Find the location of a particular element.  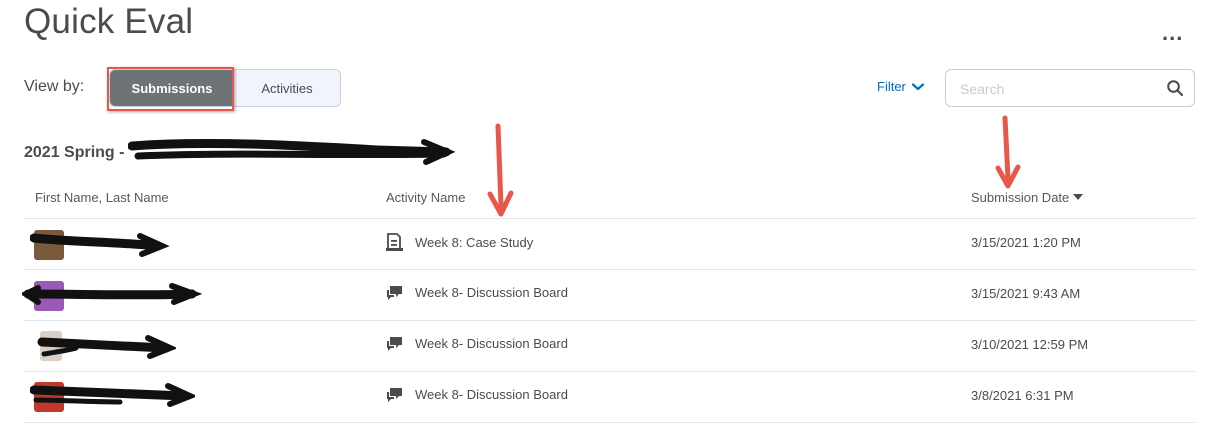

submission-date-label: Submission Date is located at coordinates (1020, 197).